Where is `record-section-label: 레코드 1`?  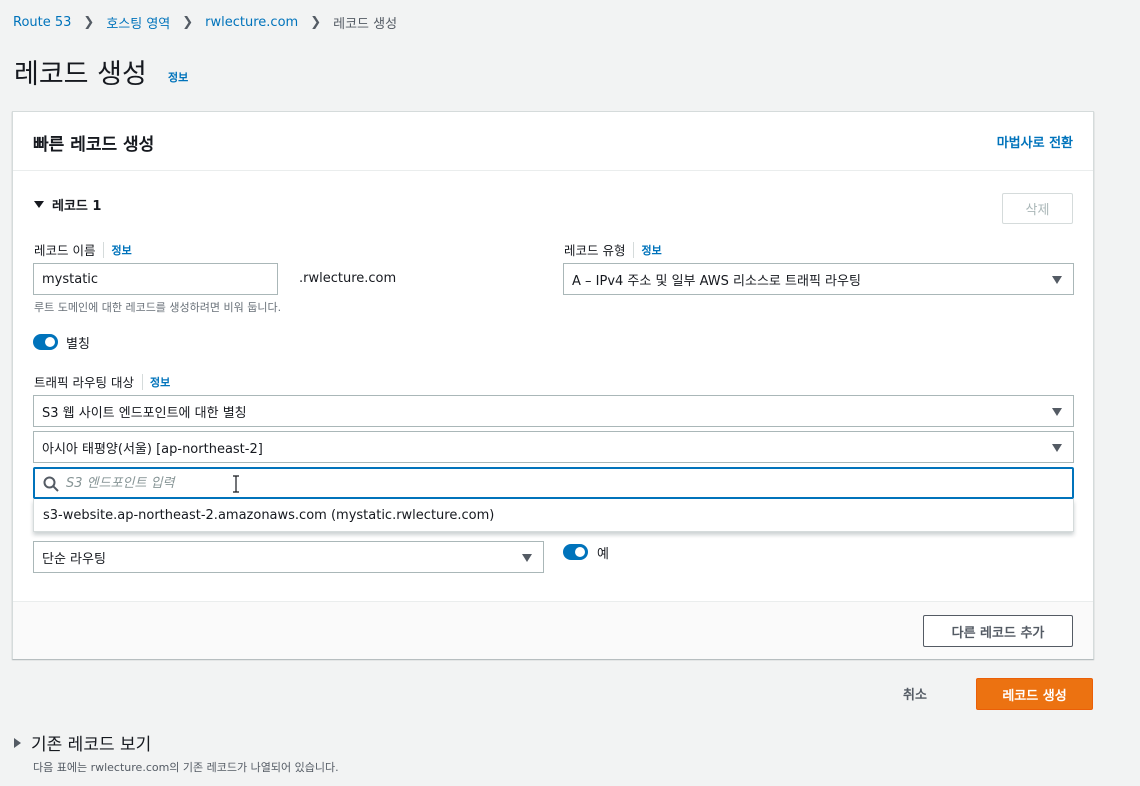
record-section-label: 레코드 1 is located at coordinates (77, 206).